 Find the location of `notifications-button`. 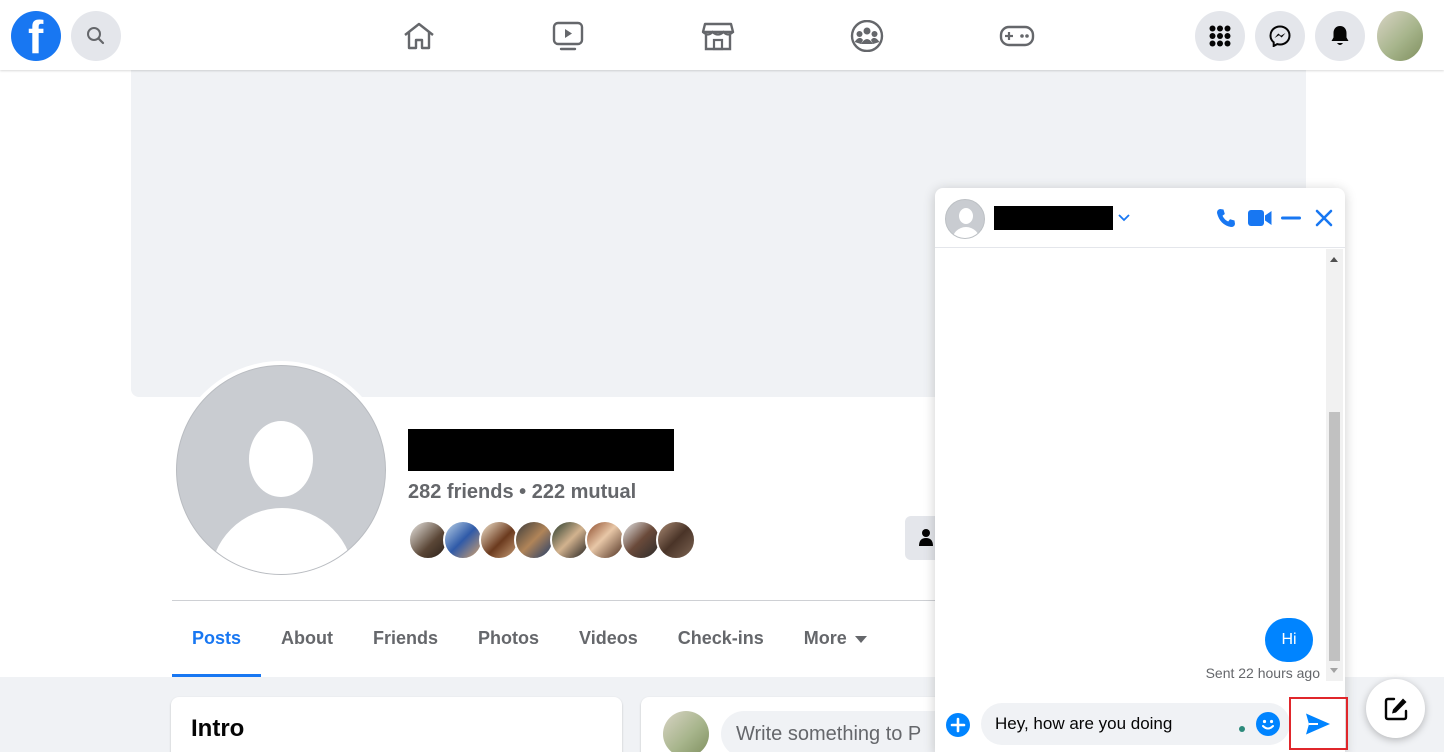

notifications-button is located at coordinates (1340, 36).